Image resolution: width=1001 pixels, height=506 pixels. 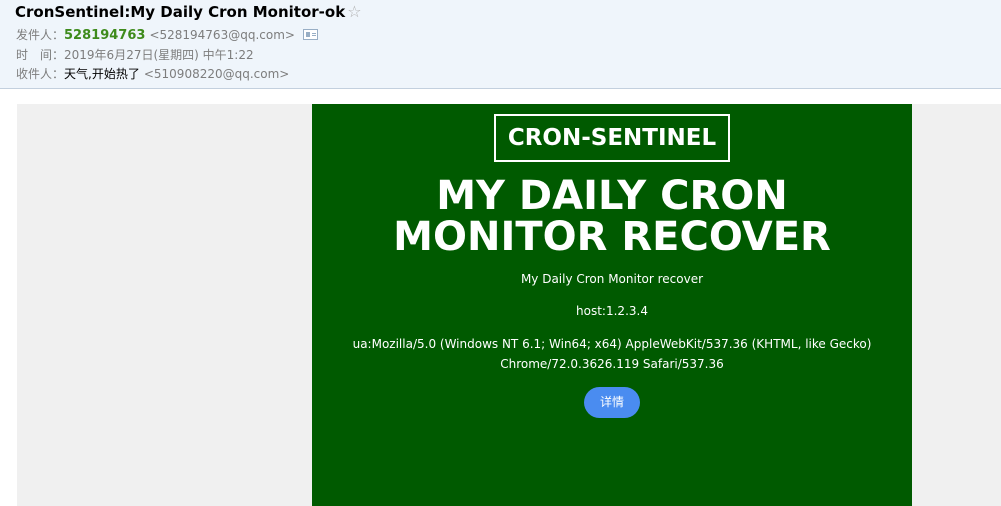 What do you see at coordinates (102, 74) in the screenshot?
I see `recipient-name: 天气,开始热了` at bounding box center [102, 74].